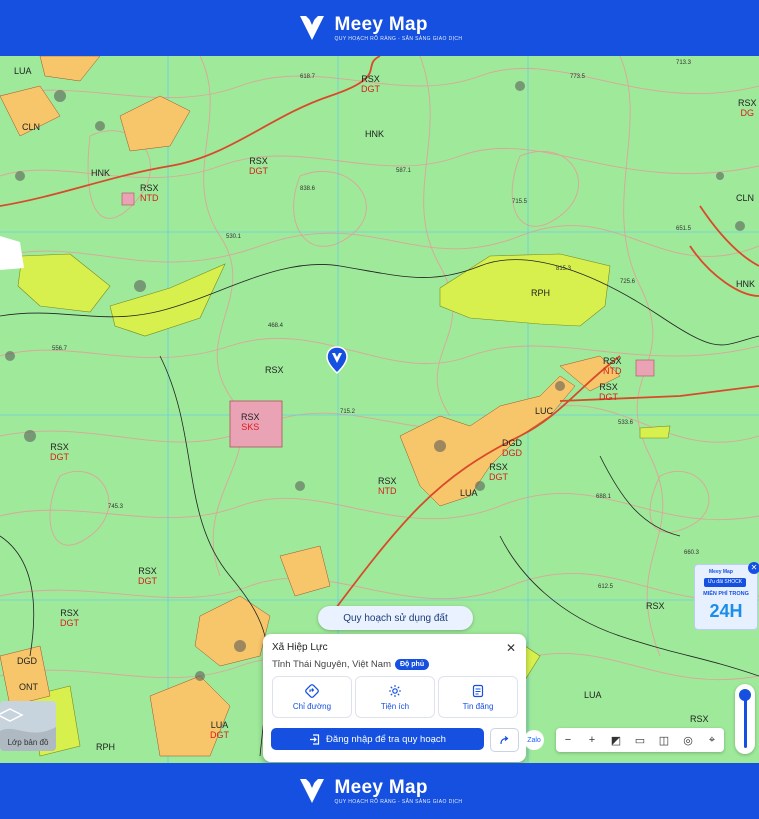  I want to click on elevation-value: 715.2, so click(348, 412).